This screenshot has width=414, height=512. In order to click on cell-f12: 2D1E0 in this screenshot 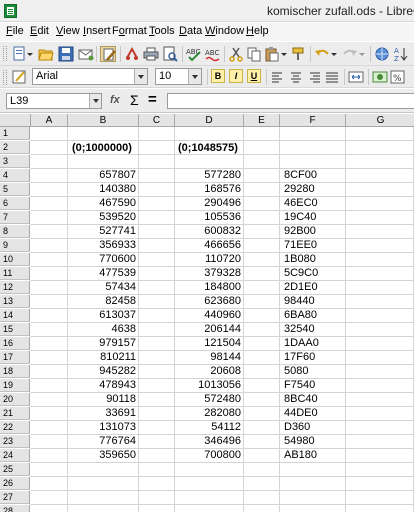, I will do `click(313, 287)`.